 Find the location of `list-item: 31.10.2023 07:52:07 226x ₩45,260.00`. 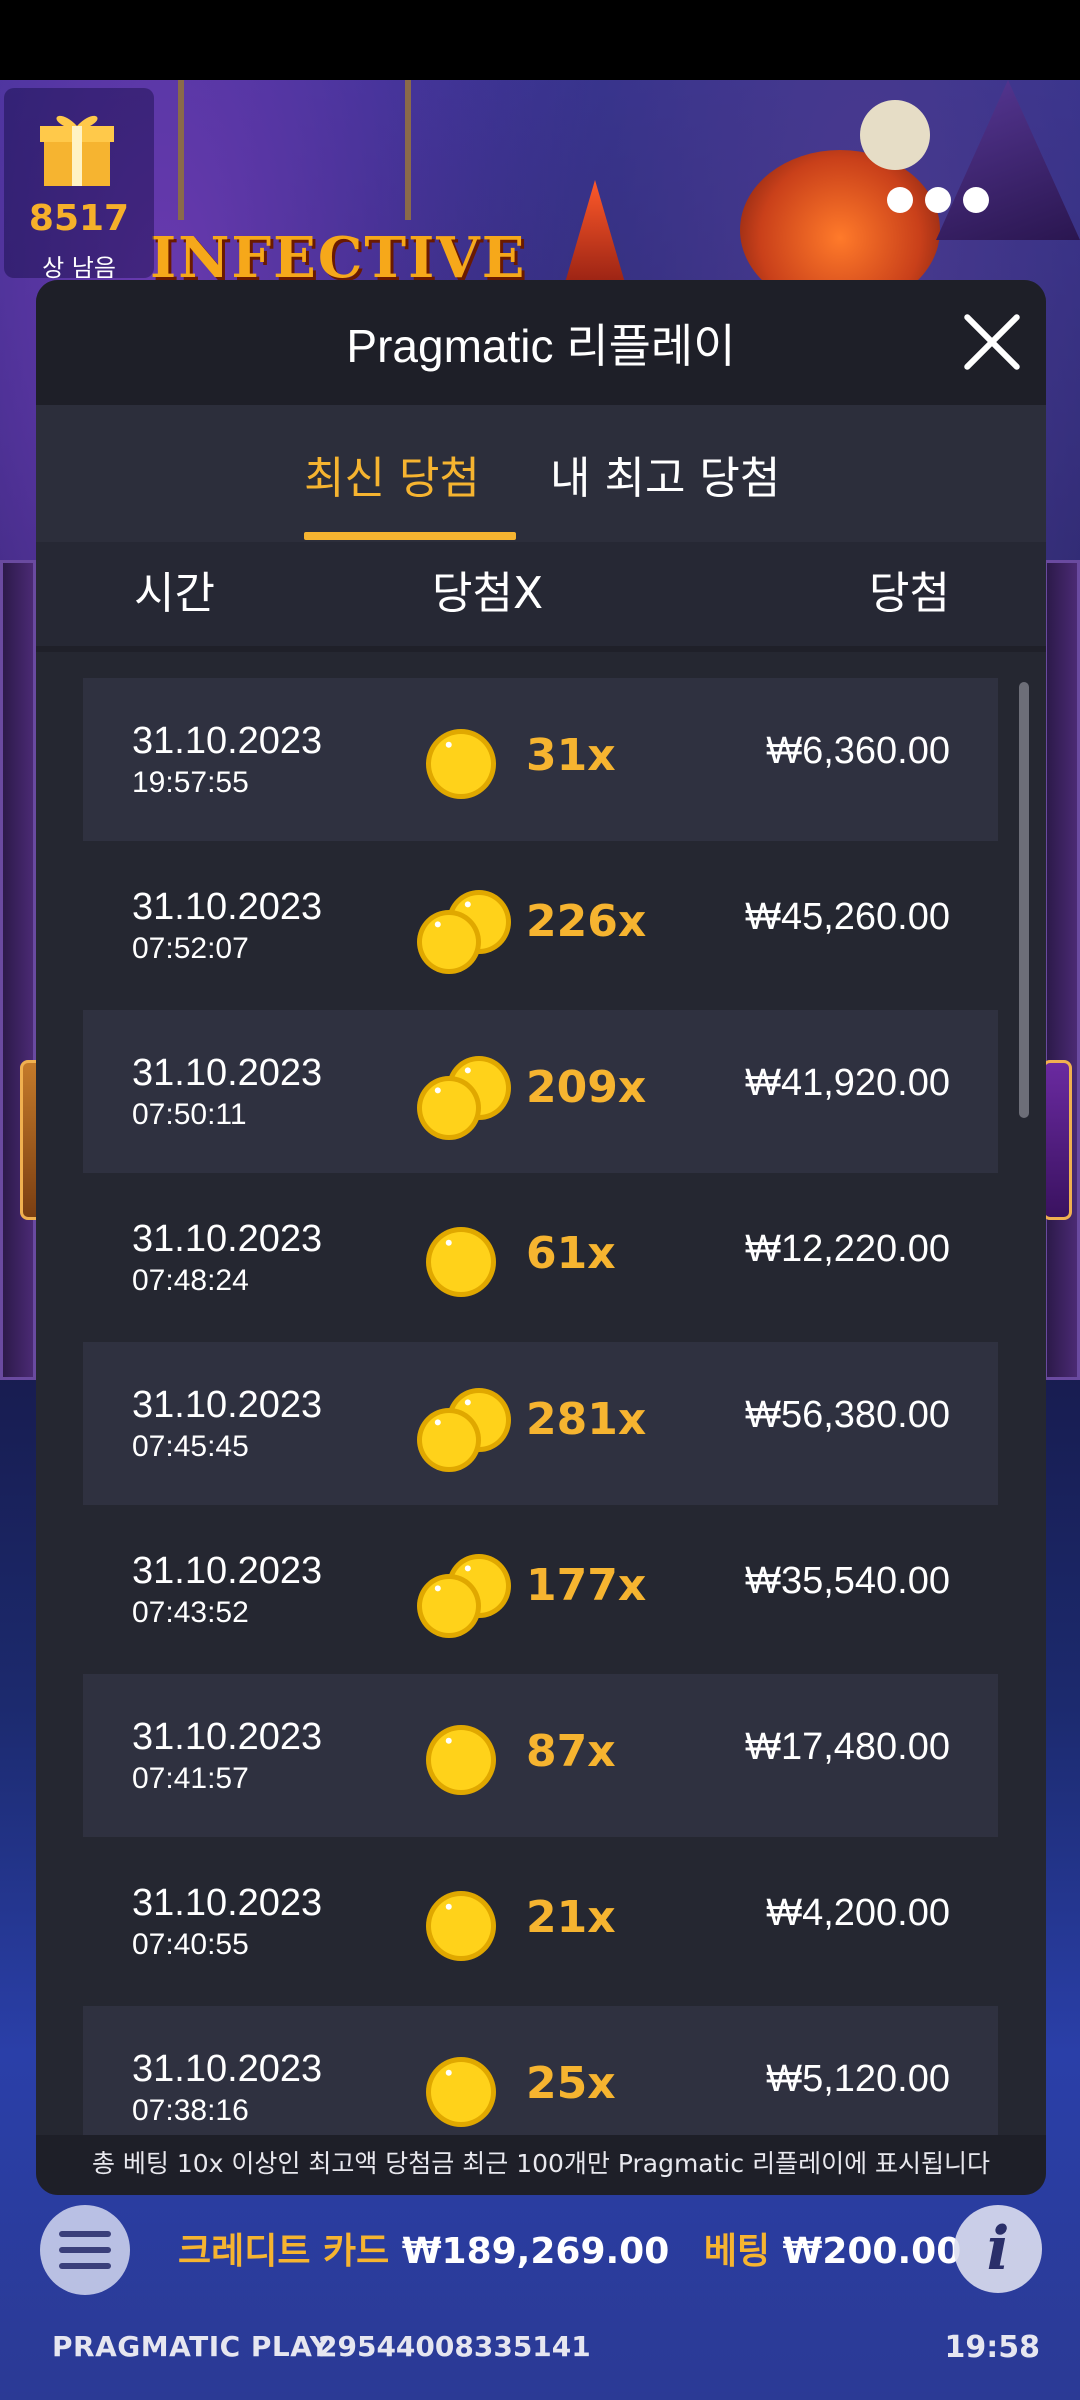

list-item: 31.10.2023 07:52:07 226x ₩45,260.00 is located at coordinates (540, 925).